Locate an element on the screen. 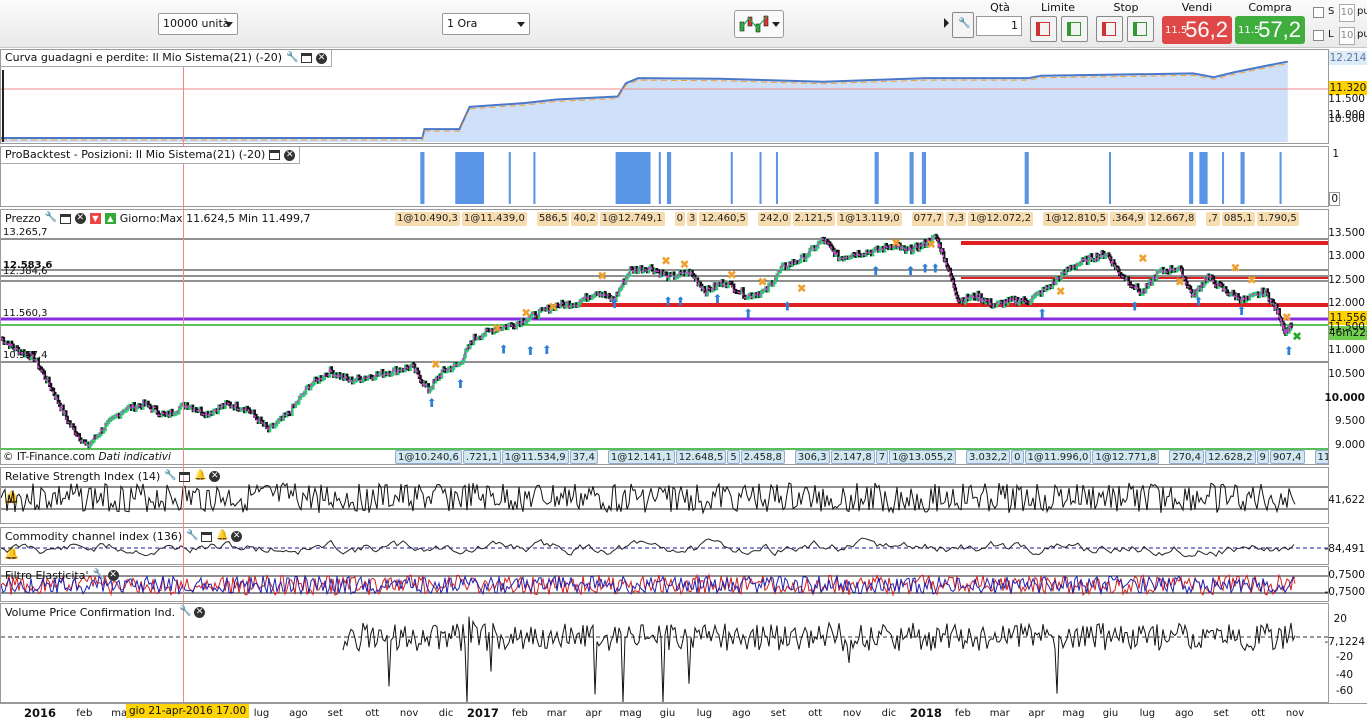 Image resolution: width=1367 pixels, height=723 pixels. vpci-tick: -7,1224 is located at coordinates (1344, 642).